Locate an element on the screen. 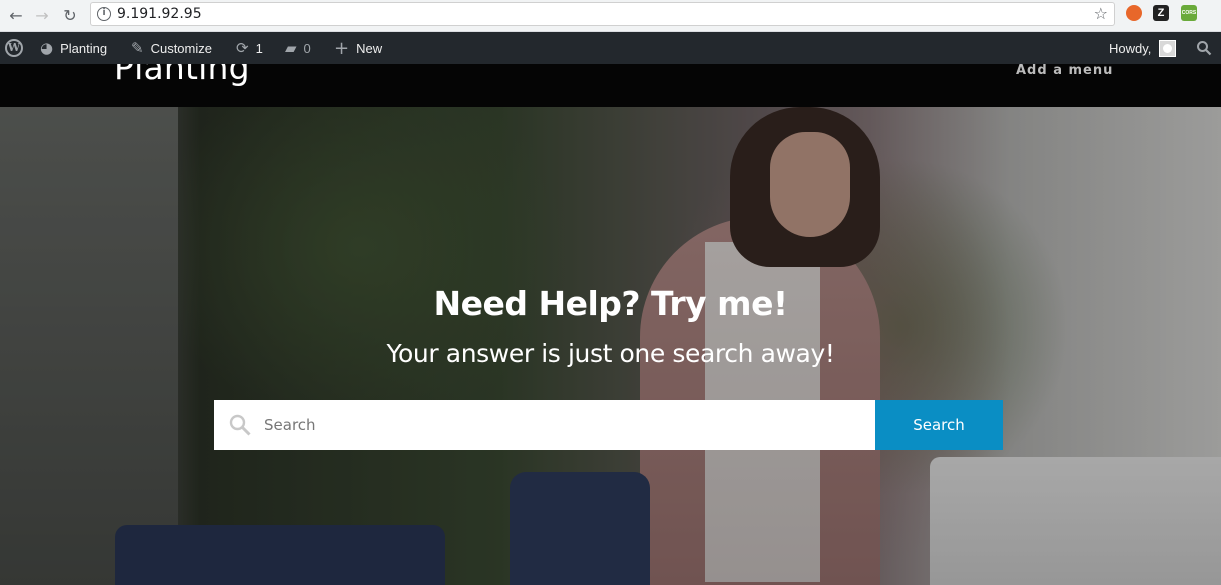 The height and width of the screenshot is (585, 1221). search-field is located at coordinates (544, 425).